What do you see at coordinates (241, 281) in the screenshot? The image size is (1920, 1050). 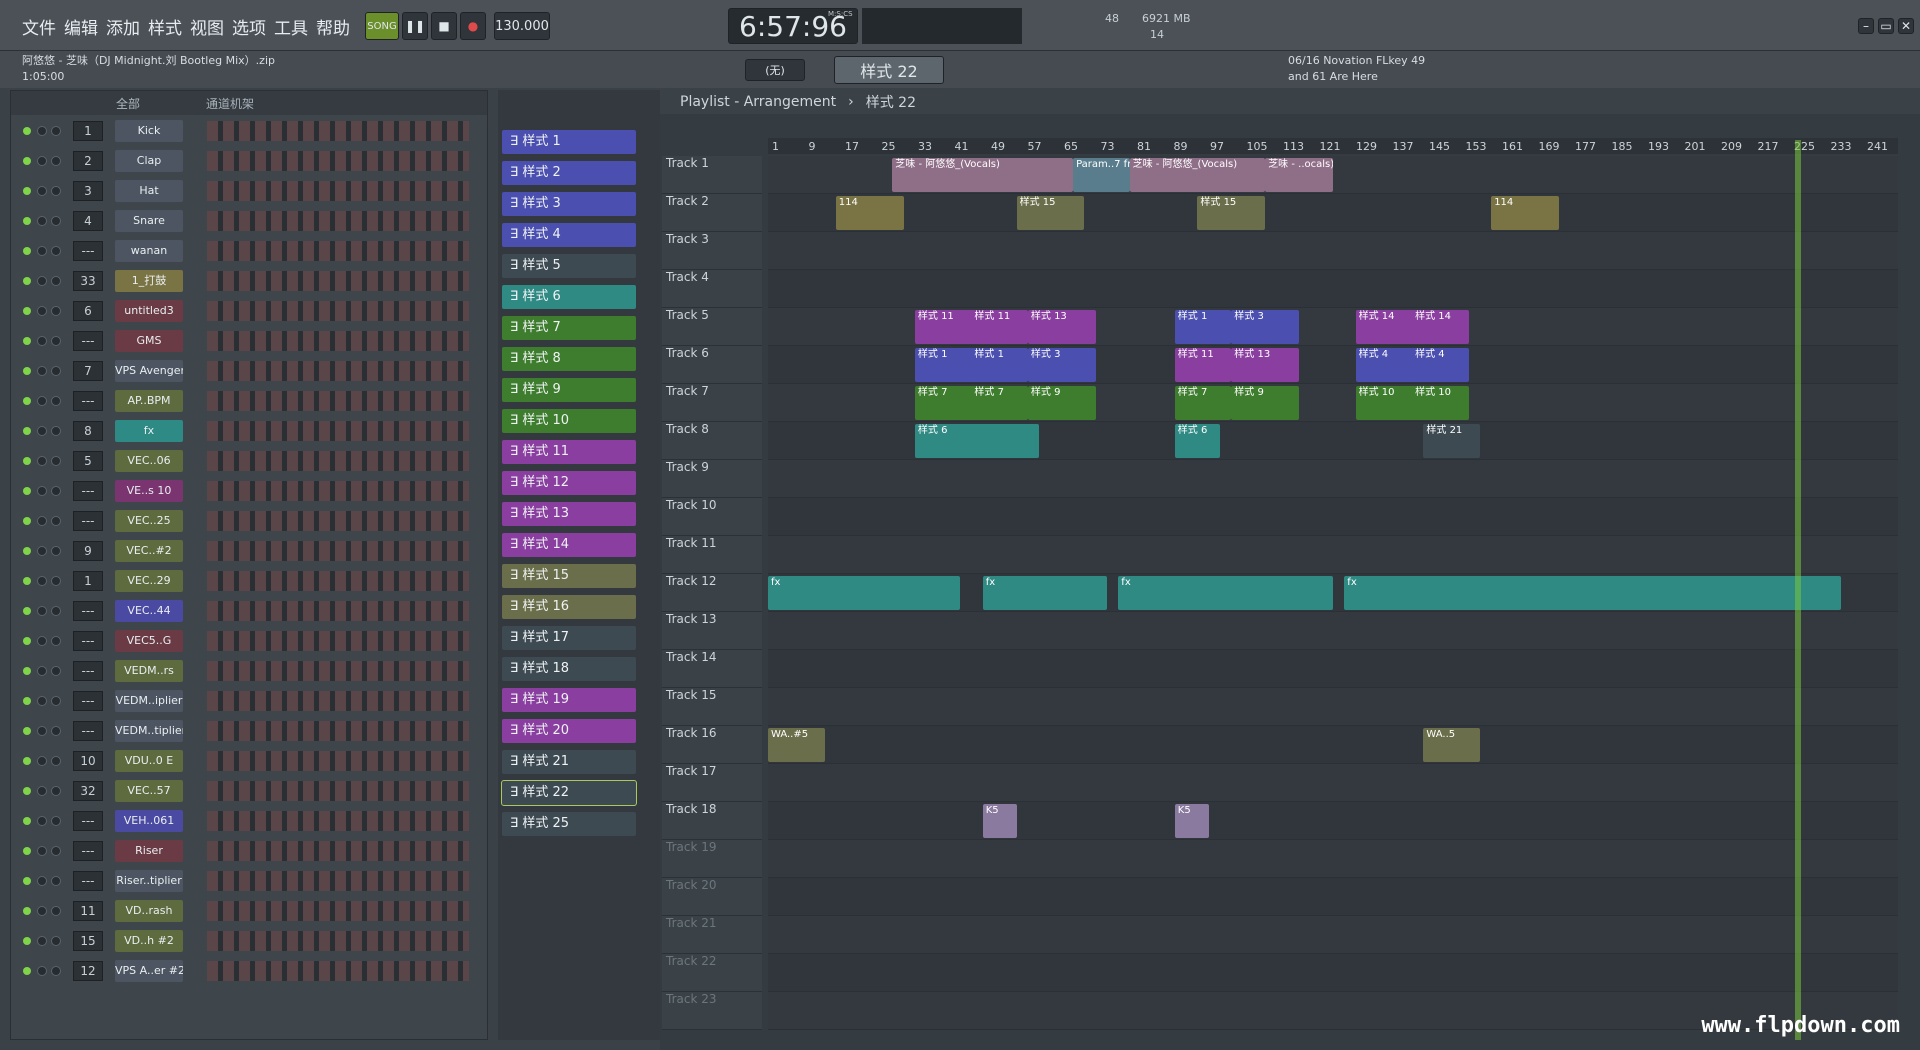 I see `channel-row: 33 1_打鼓` at bounding box center [241, 281].